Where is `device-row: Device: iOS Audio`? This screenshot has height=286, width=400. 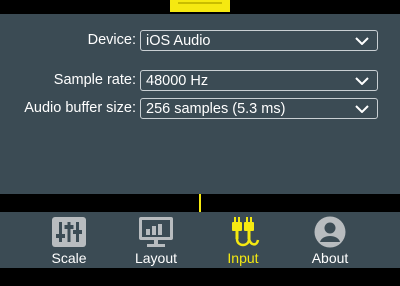
device-row: Device: iOS Audio is located at coordinates (200, 41).